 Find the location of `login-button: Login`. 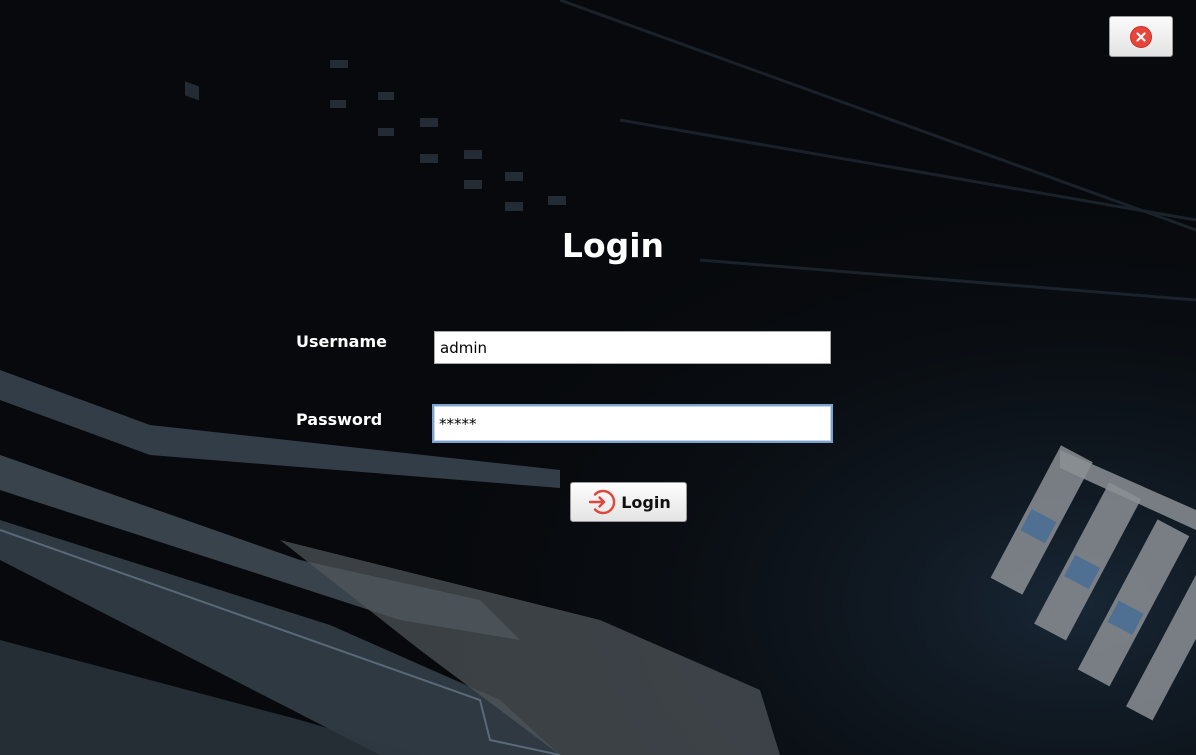

login-button: Login is located at coordinates (628, 502).